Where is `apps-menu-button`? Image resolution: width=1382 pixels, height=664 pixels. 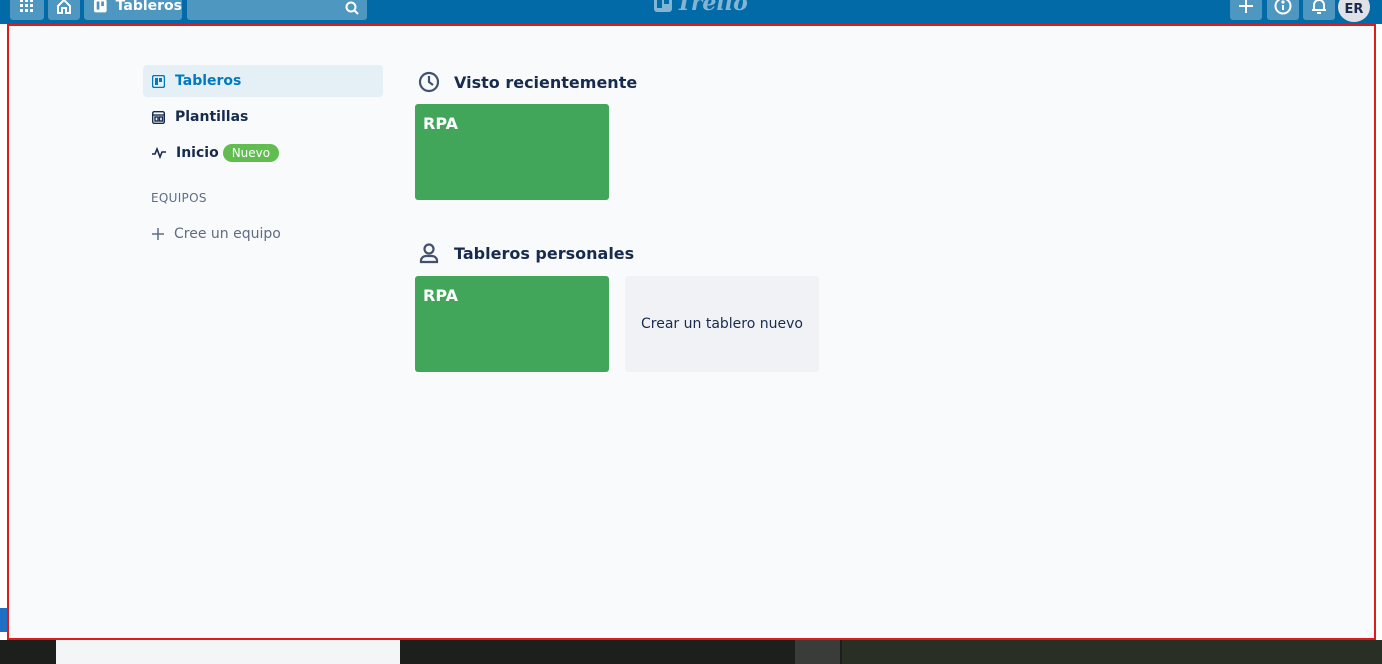
apps-menu-button is located at coordinates (27, 10).